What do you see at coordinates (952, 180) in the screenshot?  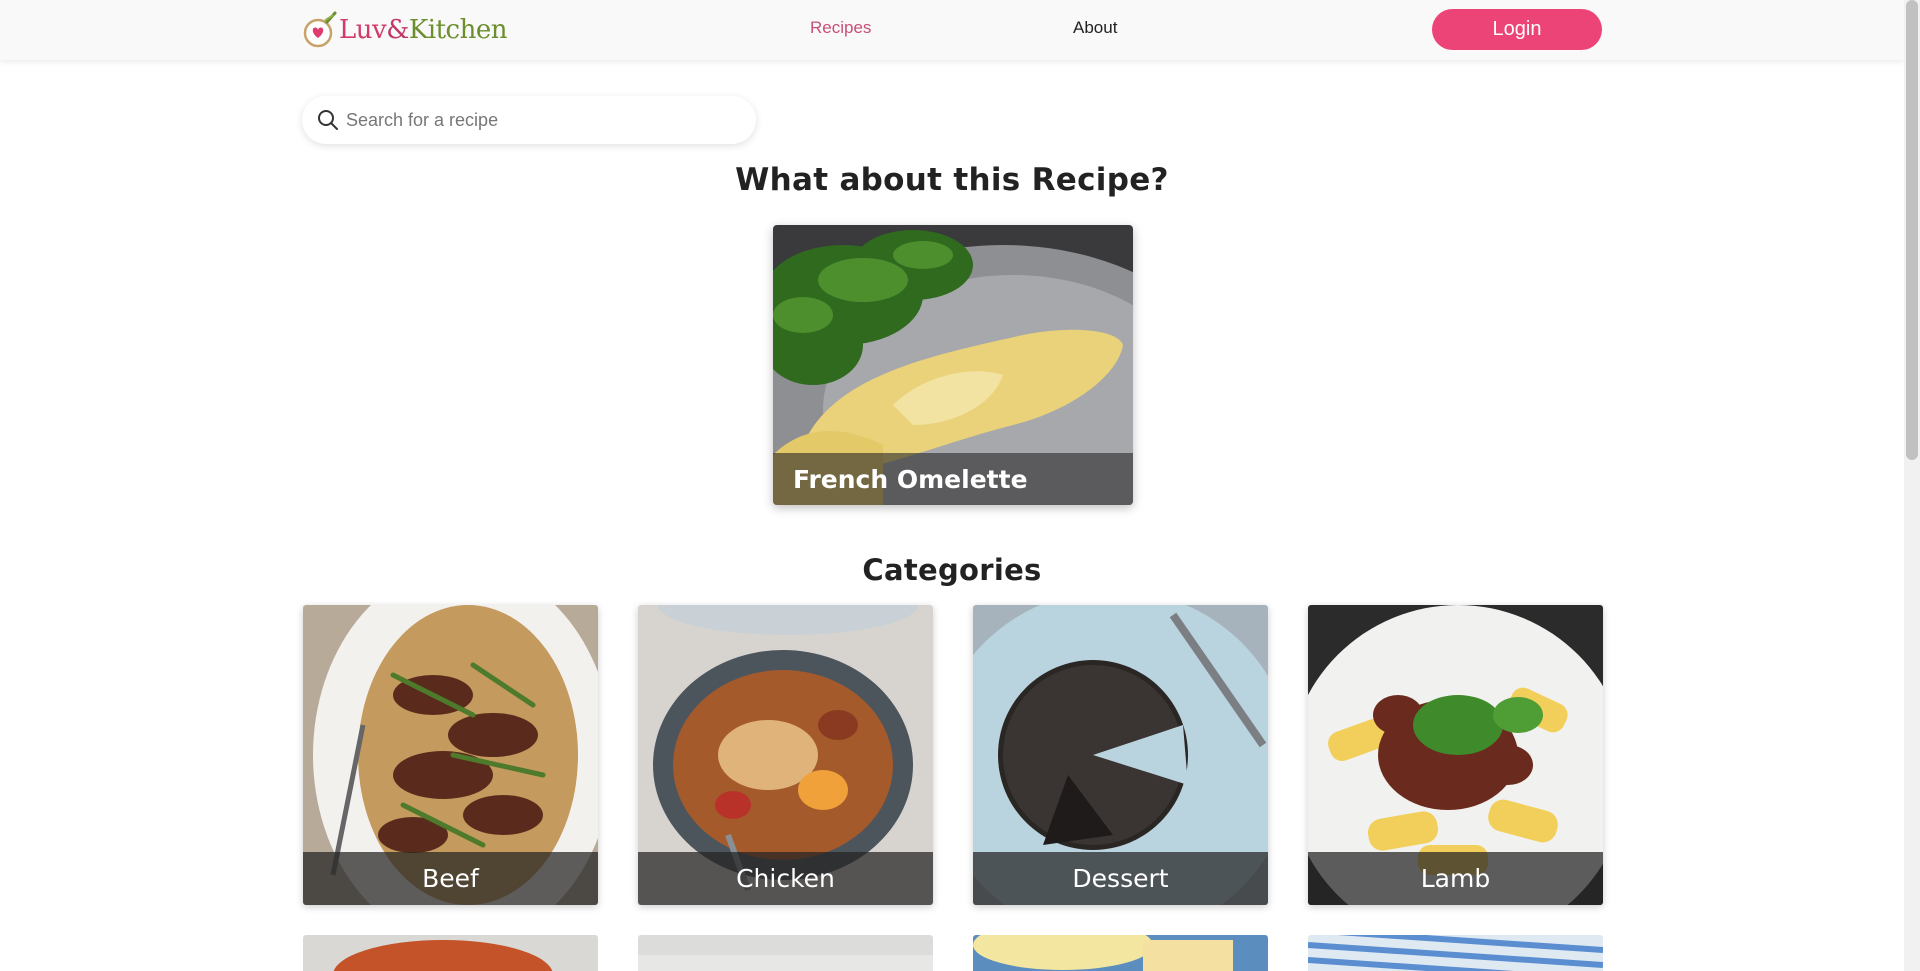 I see `featured-section-title: What about this Recipe?` at bounding box center [952, 180].